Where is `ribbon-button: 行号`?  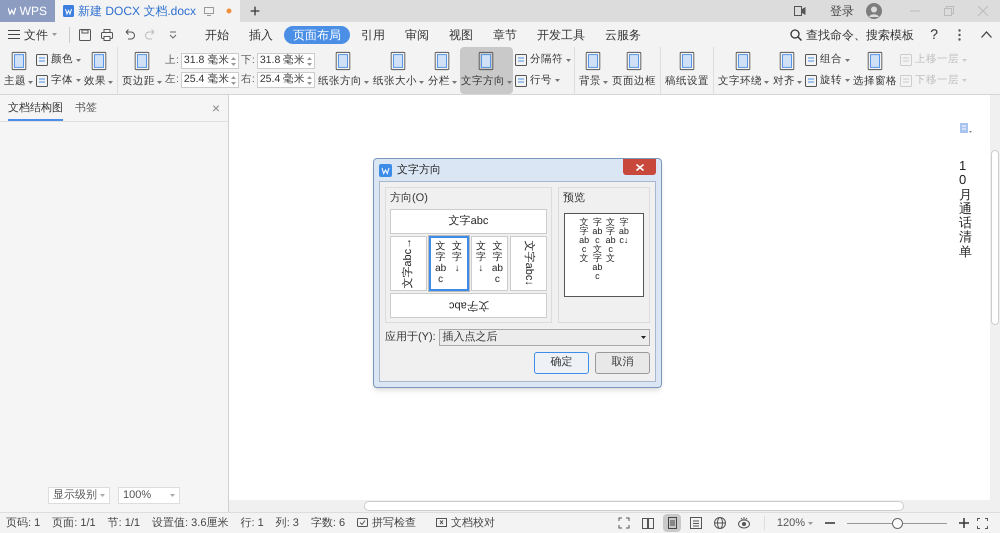 ribbon-button: 行号 is located at coordinates (542, 81).